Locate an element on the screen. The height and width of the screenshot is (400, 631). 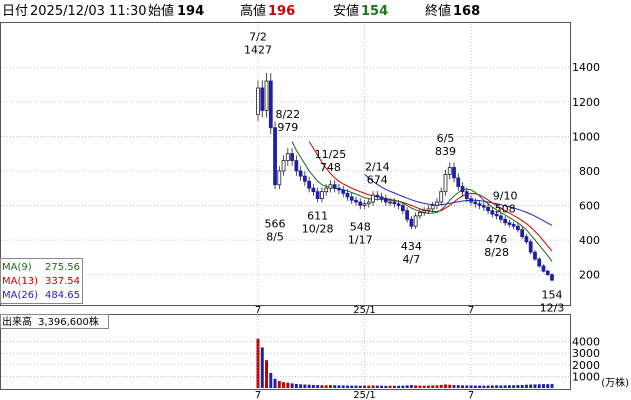
datetime-value: 2025/12/03 11:30 is located at coordinates (88, 11).